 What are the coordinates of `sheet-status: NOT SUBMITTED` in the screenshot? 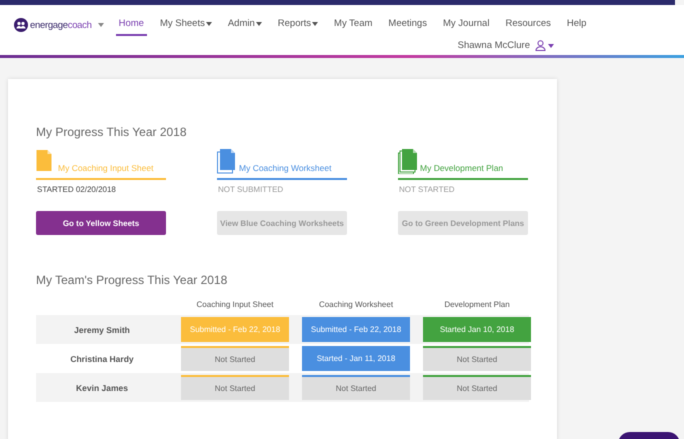 It's located at (251, 189).